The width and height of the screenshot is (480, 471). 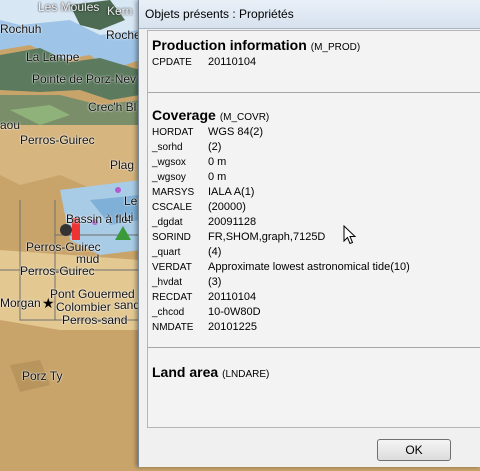 I want to click on property-row: _sorhd (2), so click(x=314, y=147).